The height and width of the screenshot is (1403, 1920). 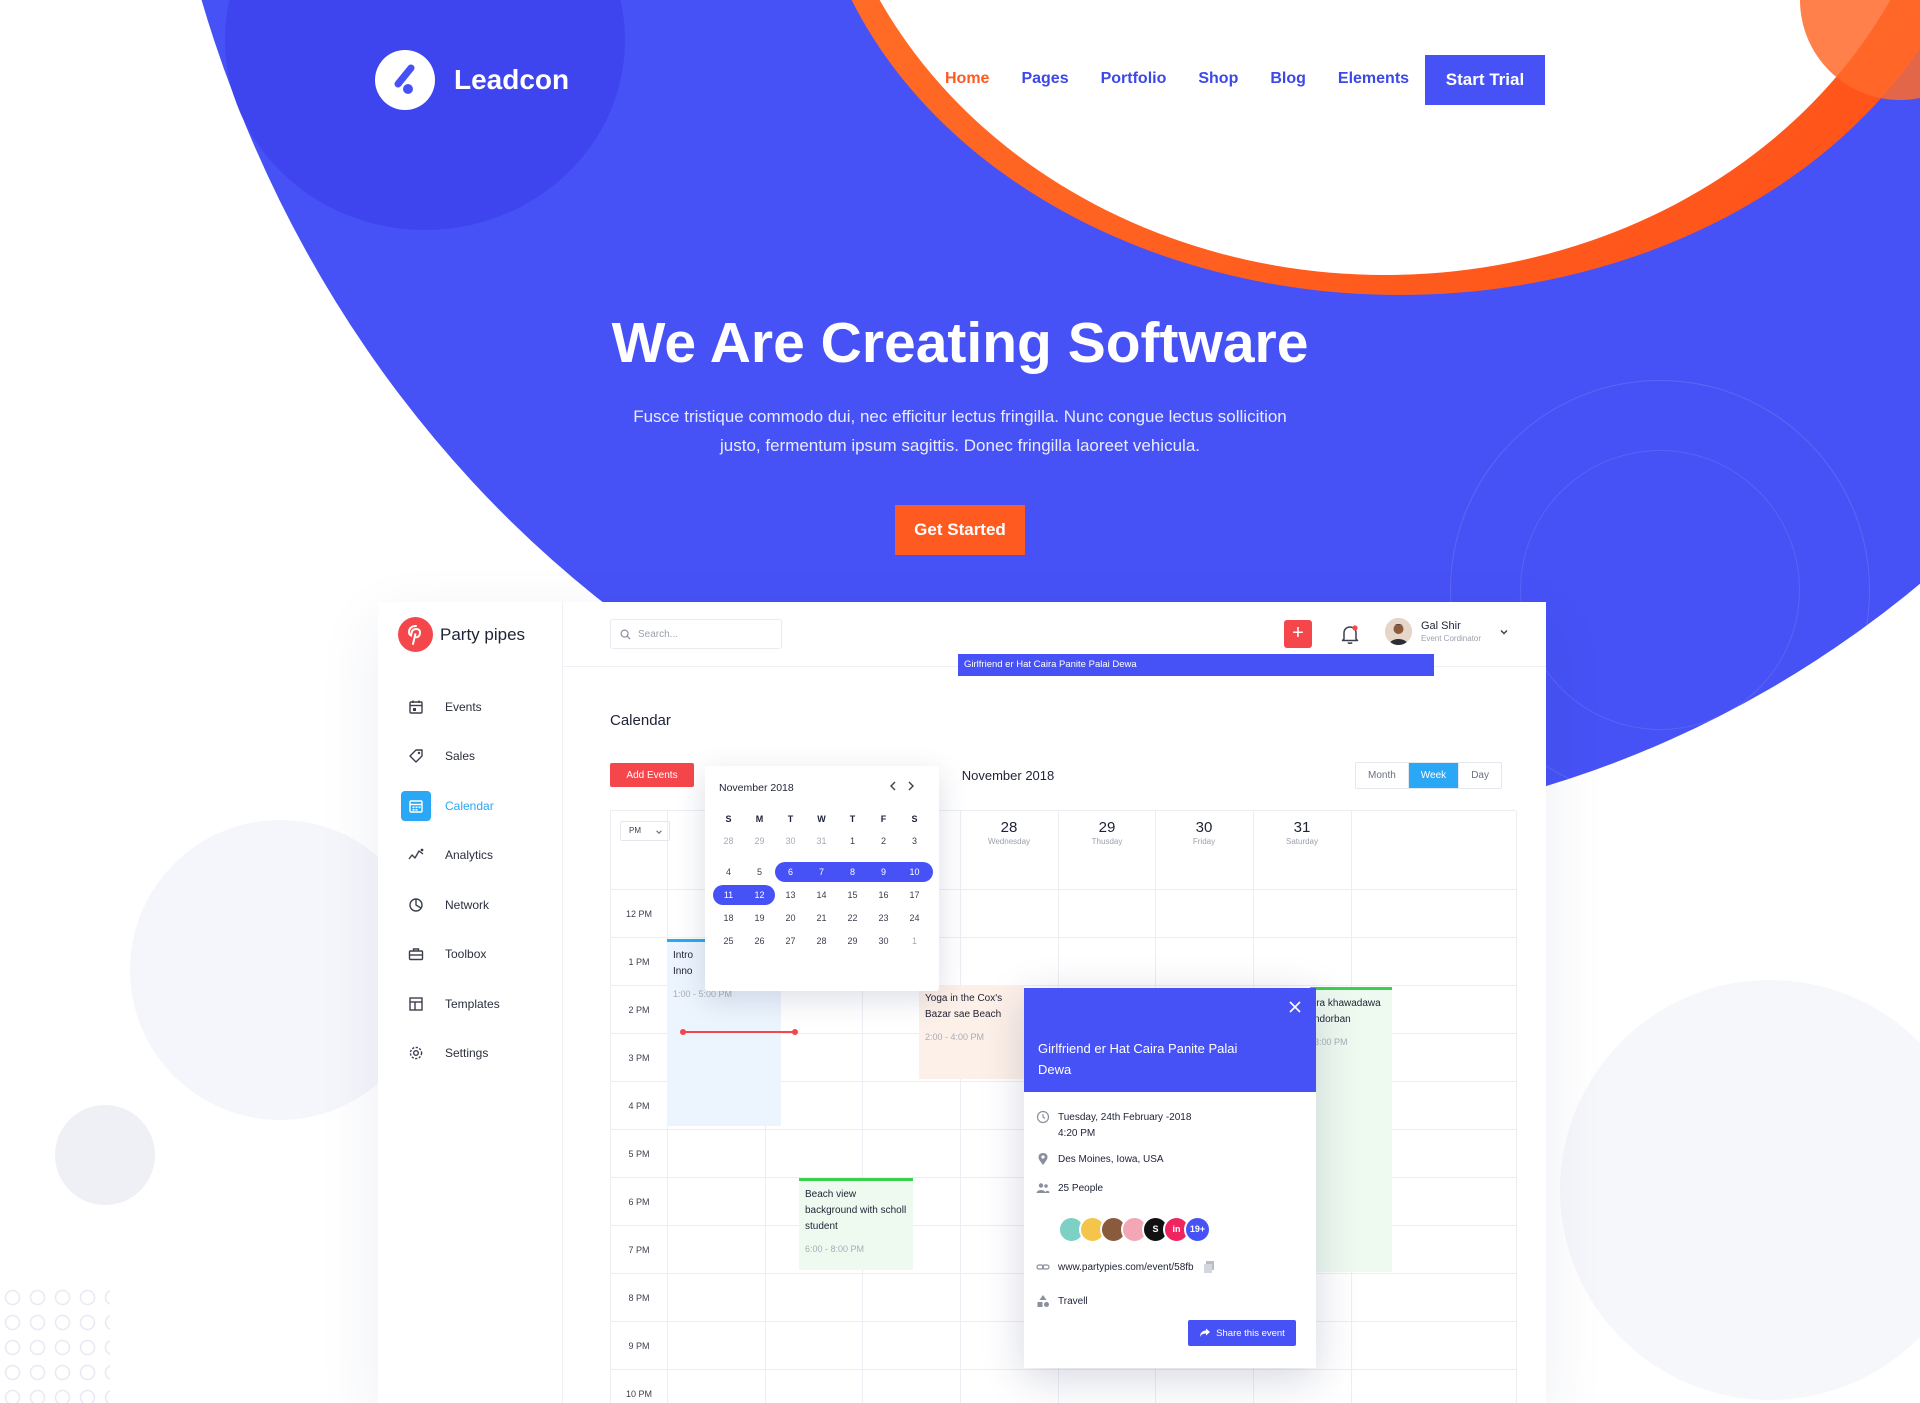 What do you see at coordinates (640, 720) in the screenshot?
I see `page-title: Calendar` at bounding box center [640, 720].